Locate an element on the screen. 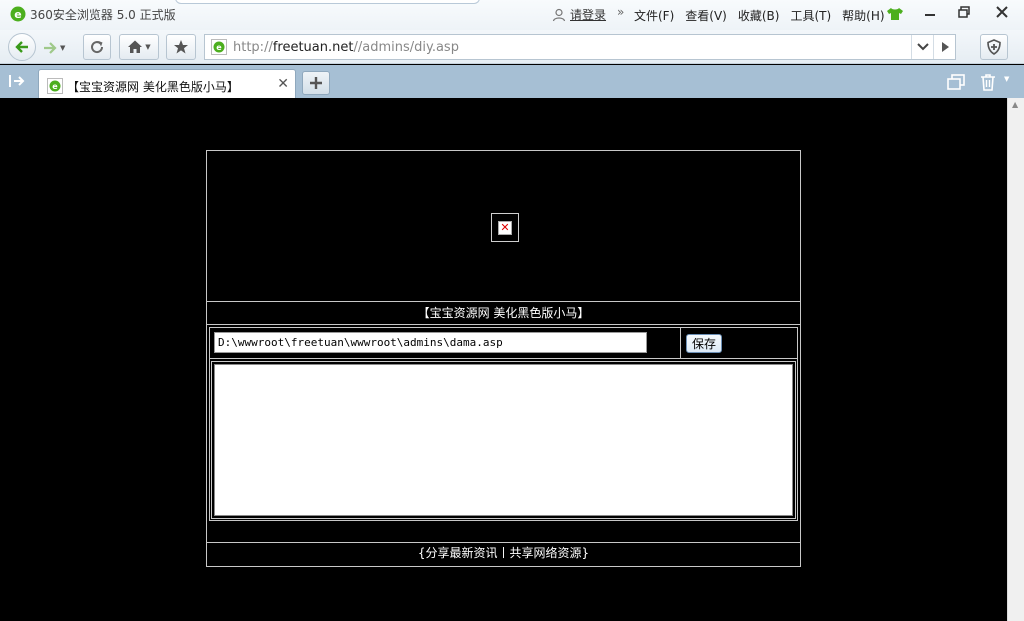 The width and height of the screenshot is (1024, 621). tab-active: e 【宝宝资源网 美化黑色版小马】 ✕ is located at coordinates (167, 83).